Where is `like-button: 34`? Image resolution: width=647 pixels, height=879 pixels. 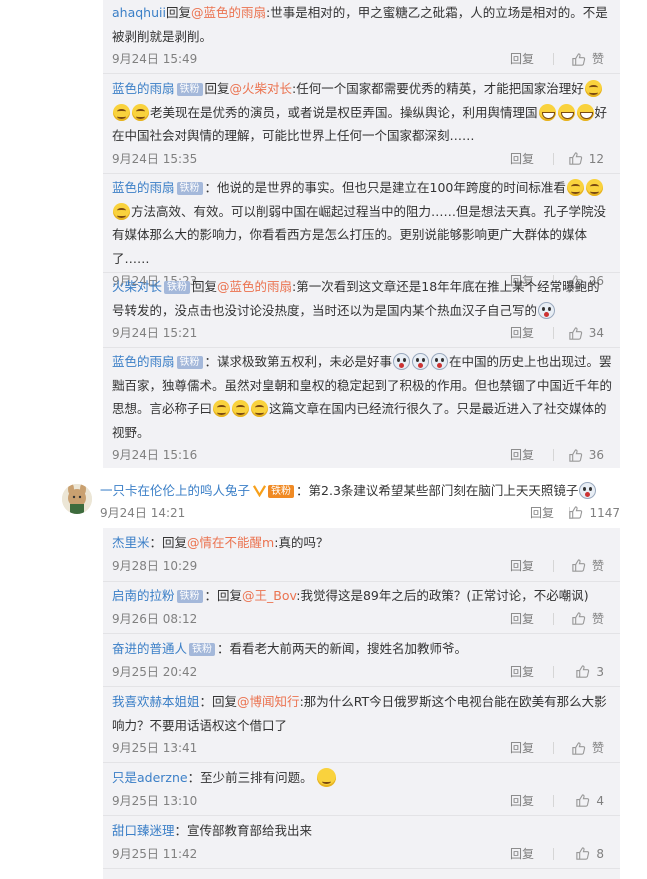
like-button: 34 is located at coordinates (586, 333).